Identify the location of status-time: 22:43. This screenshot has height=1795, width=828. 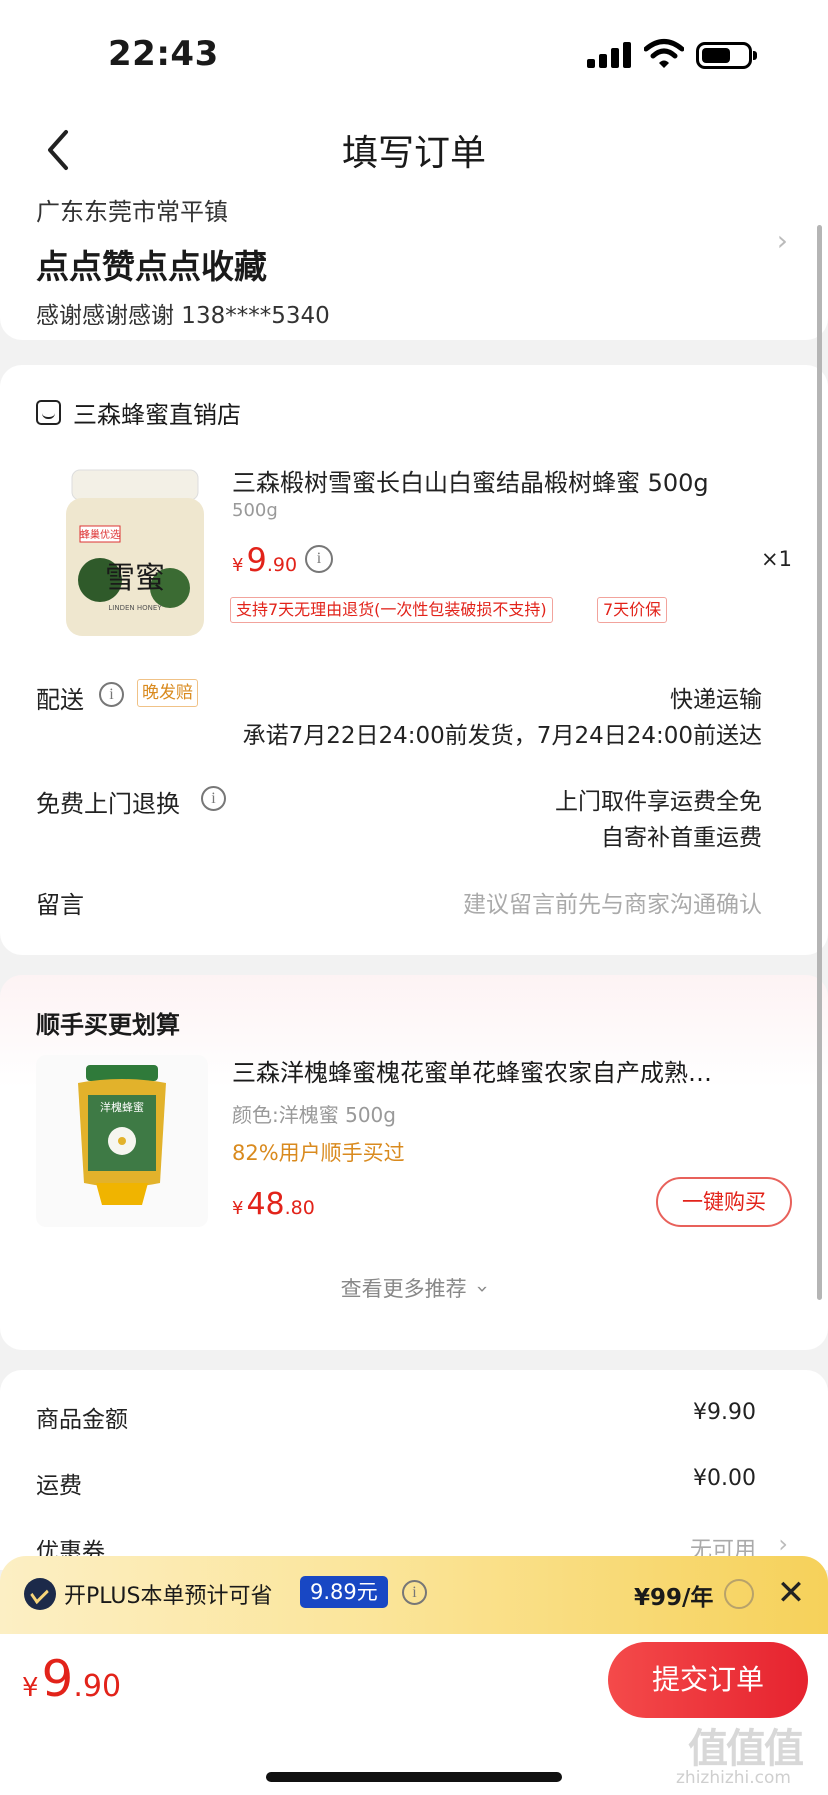
(163, 54).